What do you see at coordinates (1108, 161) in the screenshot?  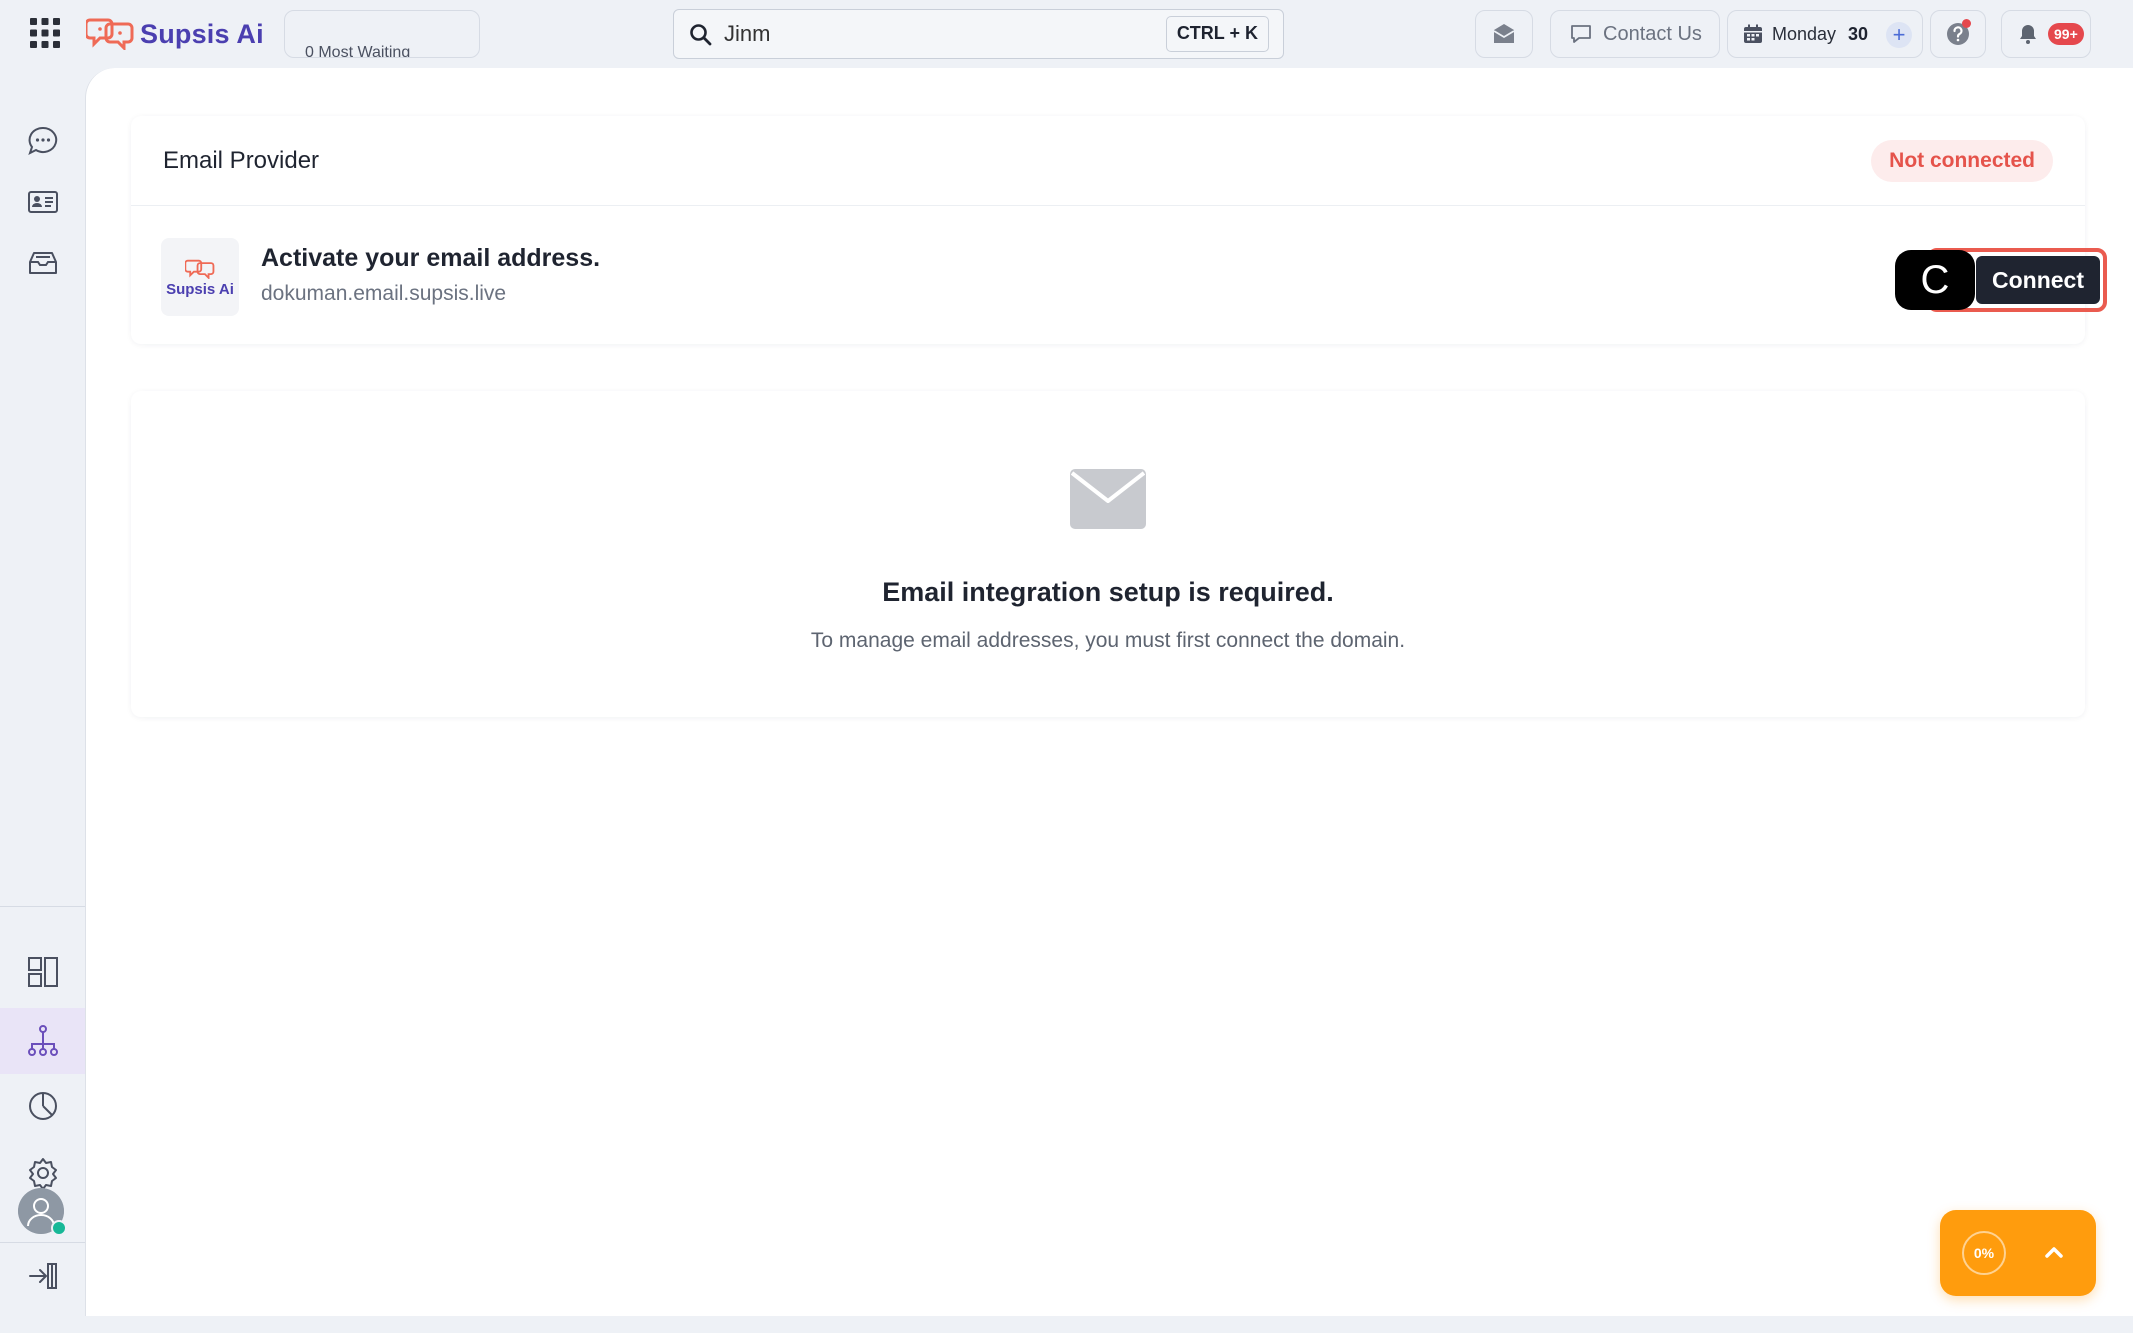 I see `email-provider-header: Email Provider Not connected` at bounding box center [1108, 161].